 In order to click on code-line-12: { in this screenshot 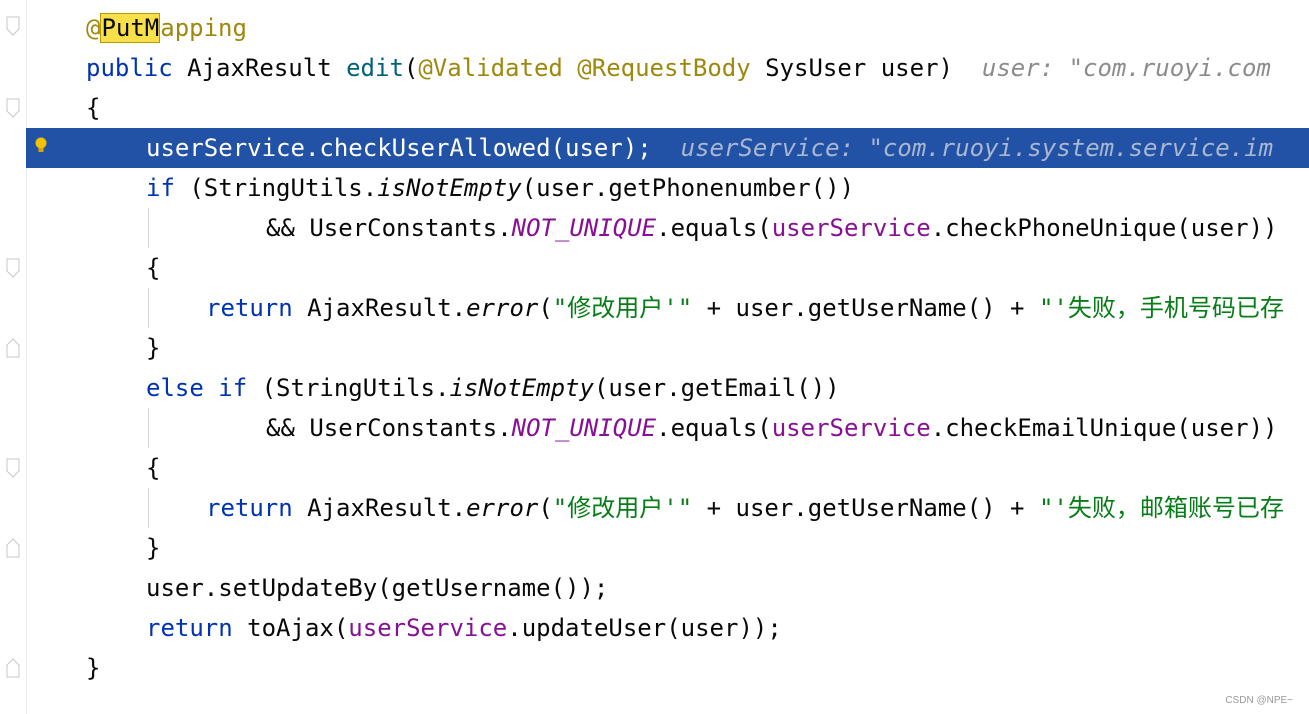, I will do `click(153, 468)`.